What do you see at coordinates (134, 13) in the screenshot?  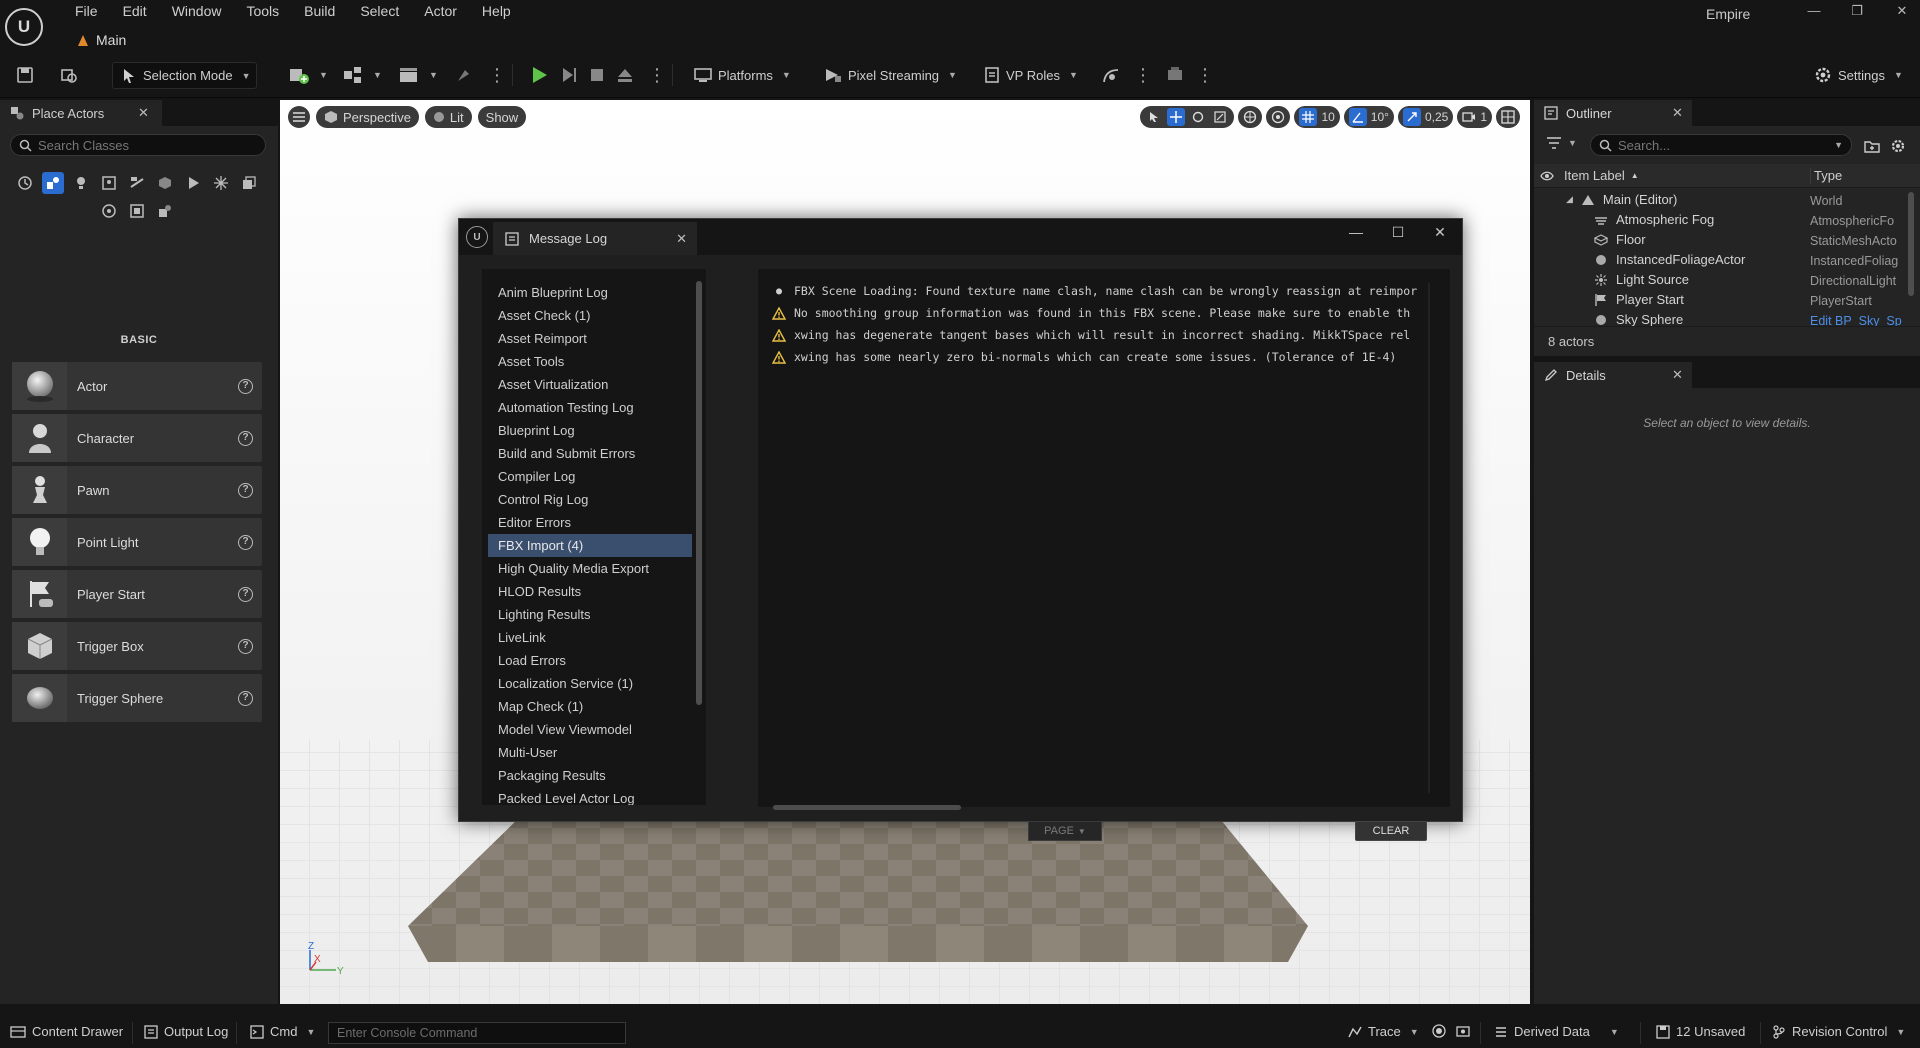 I see `menu-edit: Edit` at bounding box center [134, 13].